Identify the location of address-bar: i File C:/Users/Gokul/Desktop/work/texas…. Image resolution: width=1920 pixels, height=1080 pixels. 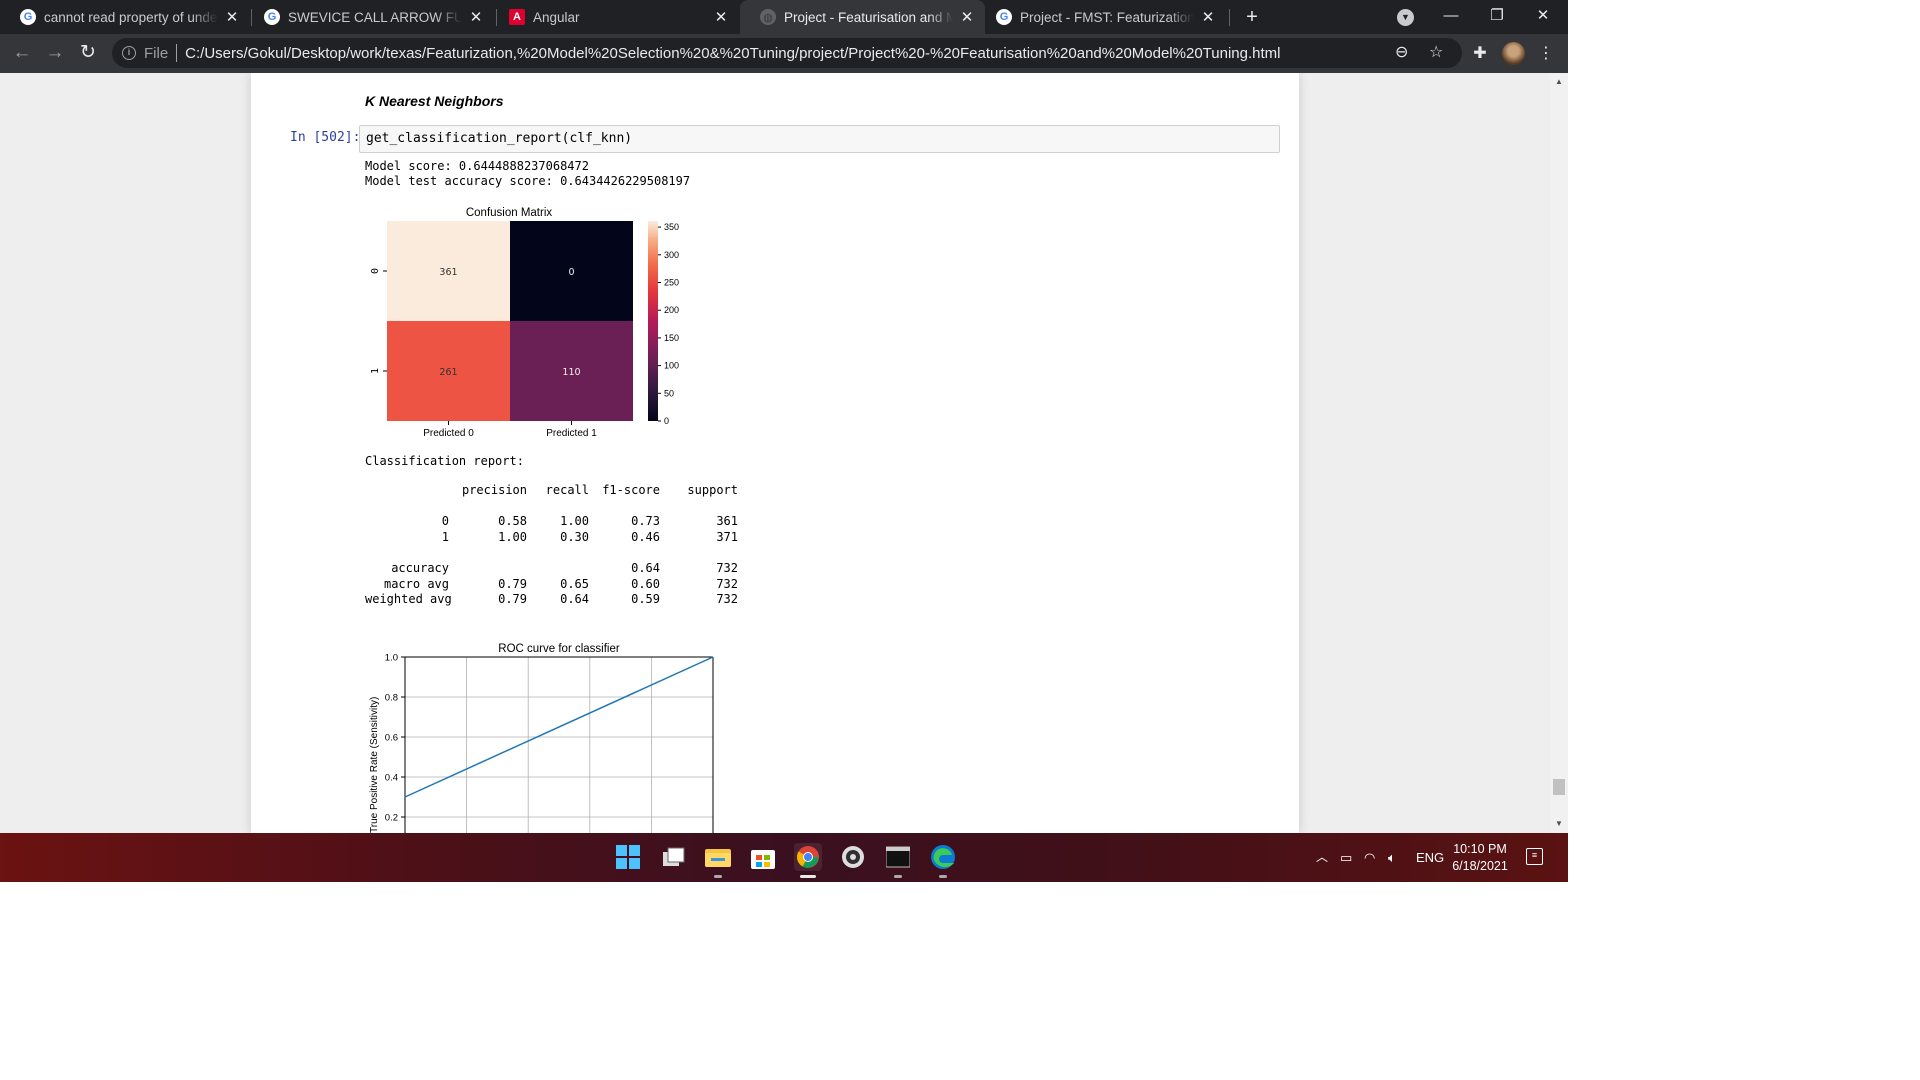
(787, 53).